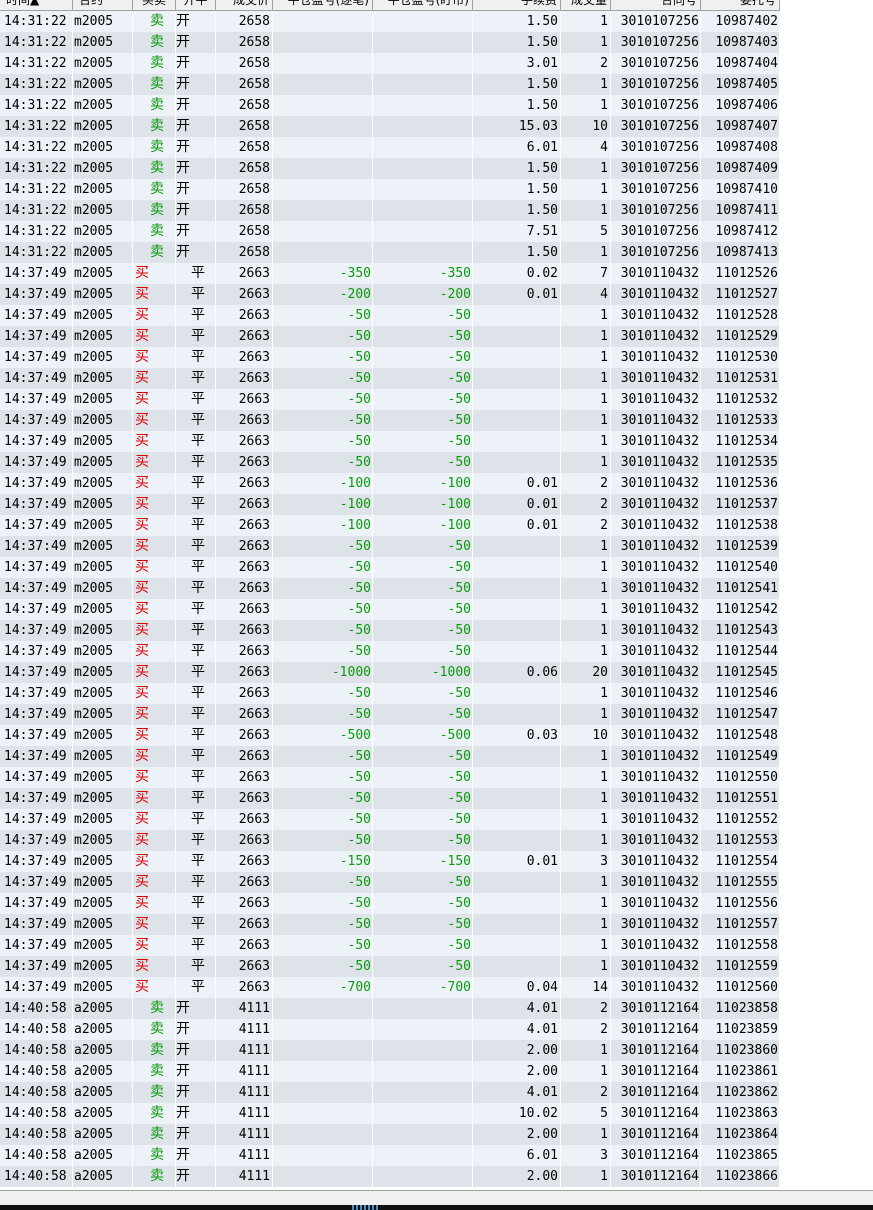  I want to click on cell-pnl-mark, so click(423, 126).